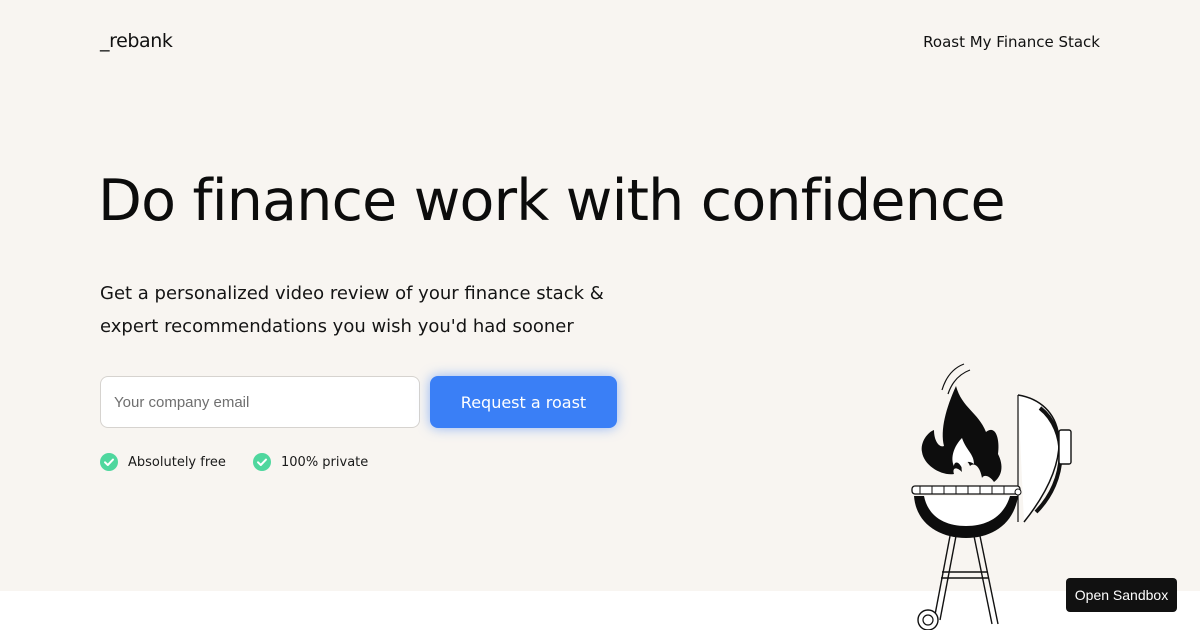  I want to click on perk-free: Absolutely free, so click(163, 462).